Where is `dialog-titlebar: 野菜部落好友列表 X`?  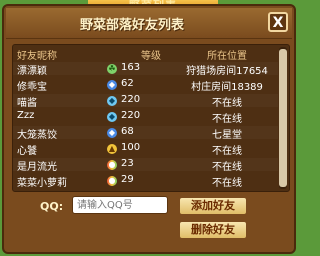 dialog-titlebar: 野菜部落好友列表 X is located at coordinates (149, 23).